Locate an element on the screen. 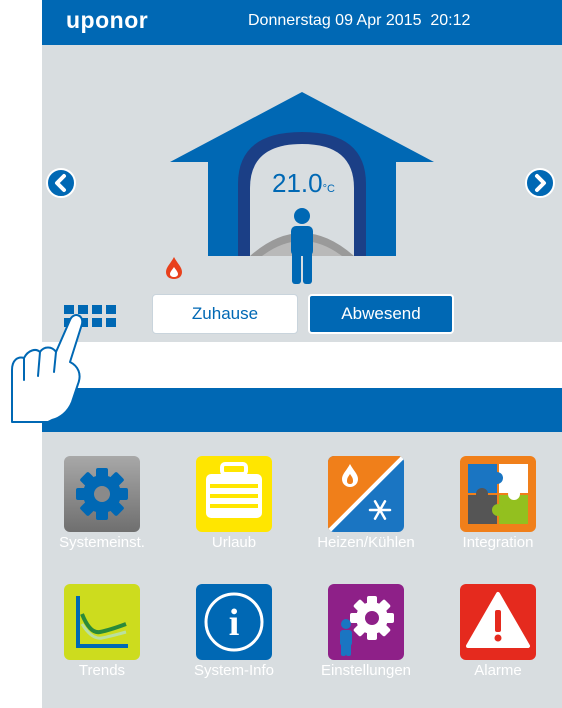 This screenshot has width=562, height=708. trend-chart-icon is located at coordinates (102, 622).